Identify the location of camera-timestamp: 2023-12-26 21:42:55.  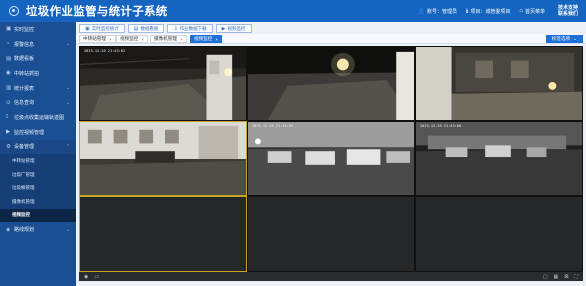
(273, 126).